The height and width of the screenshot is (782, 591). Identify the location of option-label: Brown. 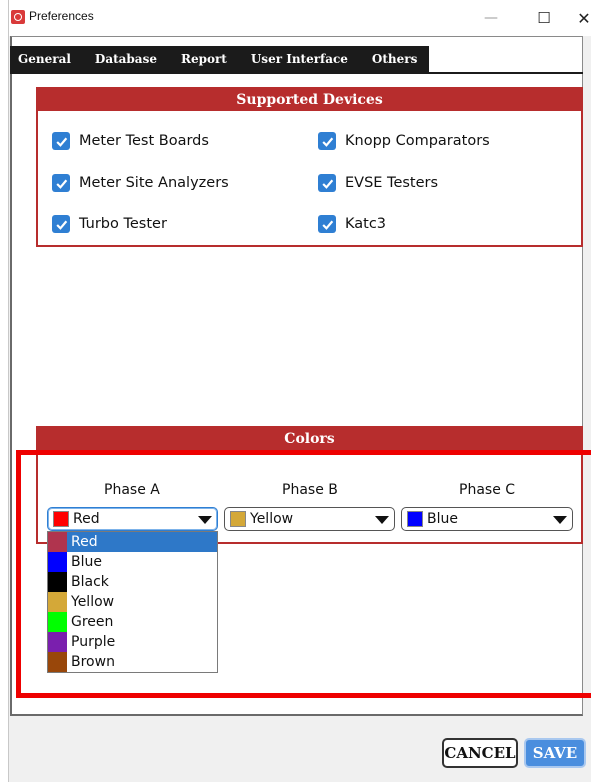
(93, 662).